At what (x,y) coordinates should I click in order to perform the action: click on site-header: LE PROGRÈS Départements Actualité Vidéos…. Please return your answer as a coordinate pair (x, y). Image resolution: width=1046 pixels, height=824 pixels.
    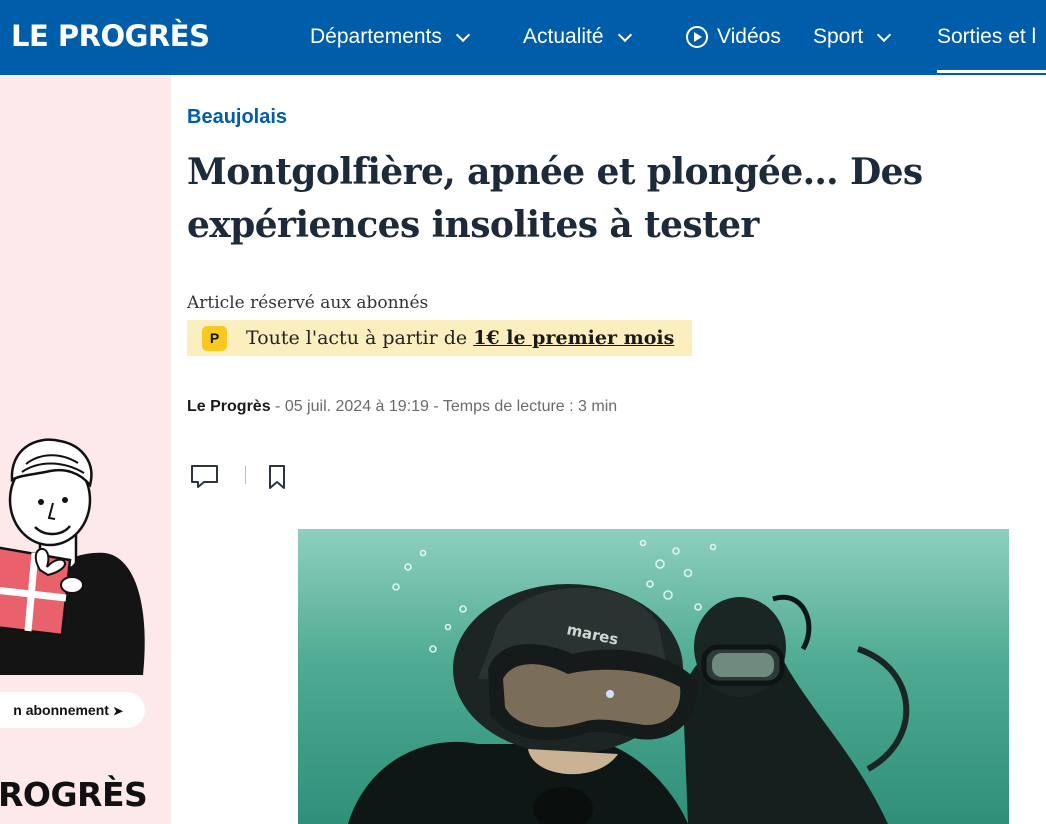
    Looking at the image, I should click on (523, 37).